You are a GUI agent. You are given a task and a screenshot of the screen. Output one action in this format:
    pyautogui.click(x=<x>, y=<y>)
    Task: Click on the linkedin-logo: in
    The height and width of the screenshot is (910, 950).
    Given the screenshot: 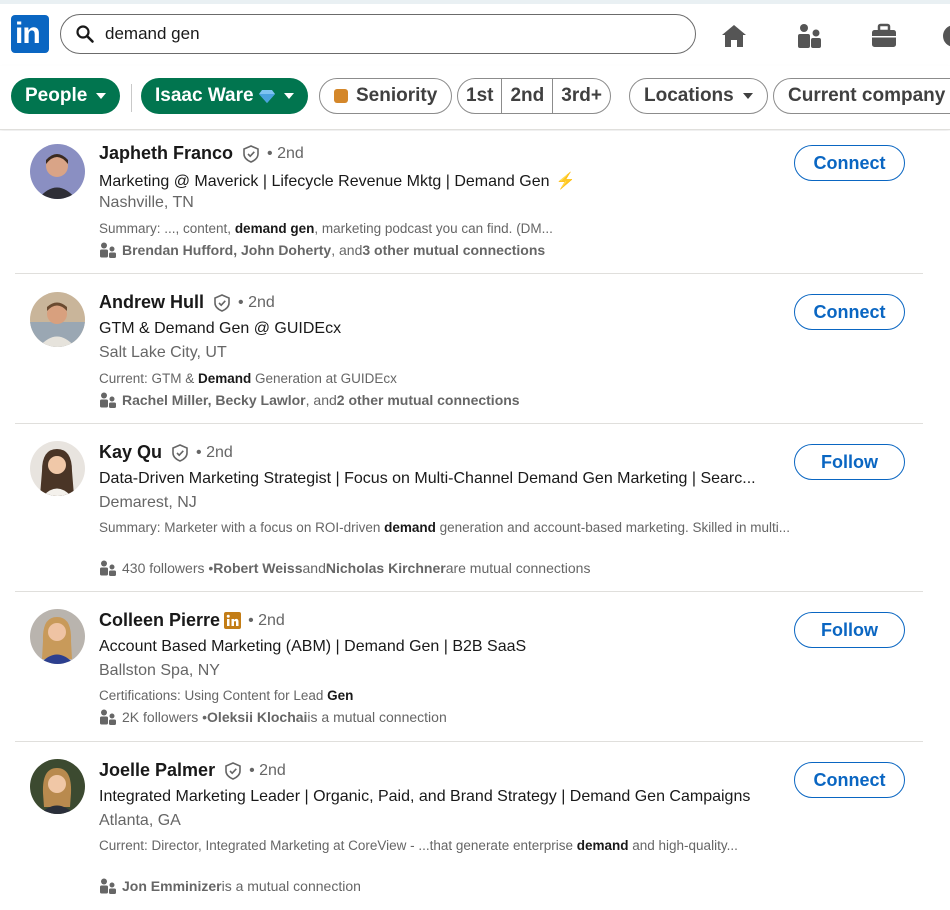 What is the action you would take?
    pyautogui.click(x=30, y=34)
    